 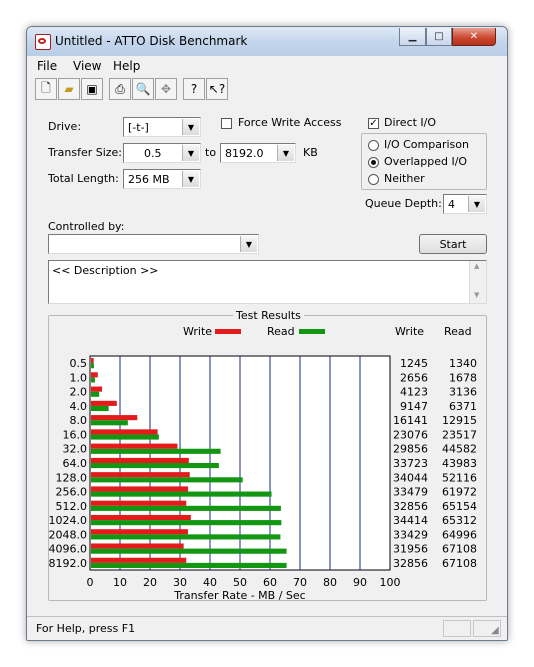 I want to click on category-label: 1.0, so click(x=79, y=377).